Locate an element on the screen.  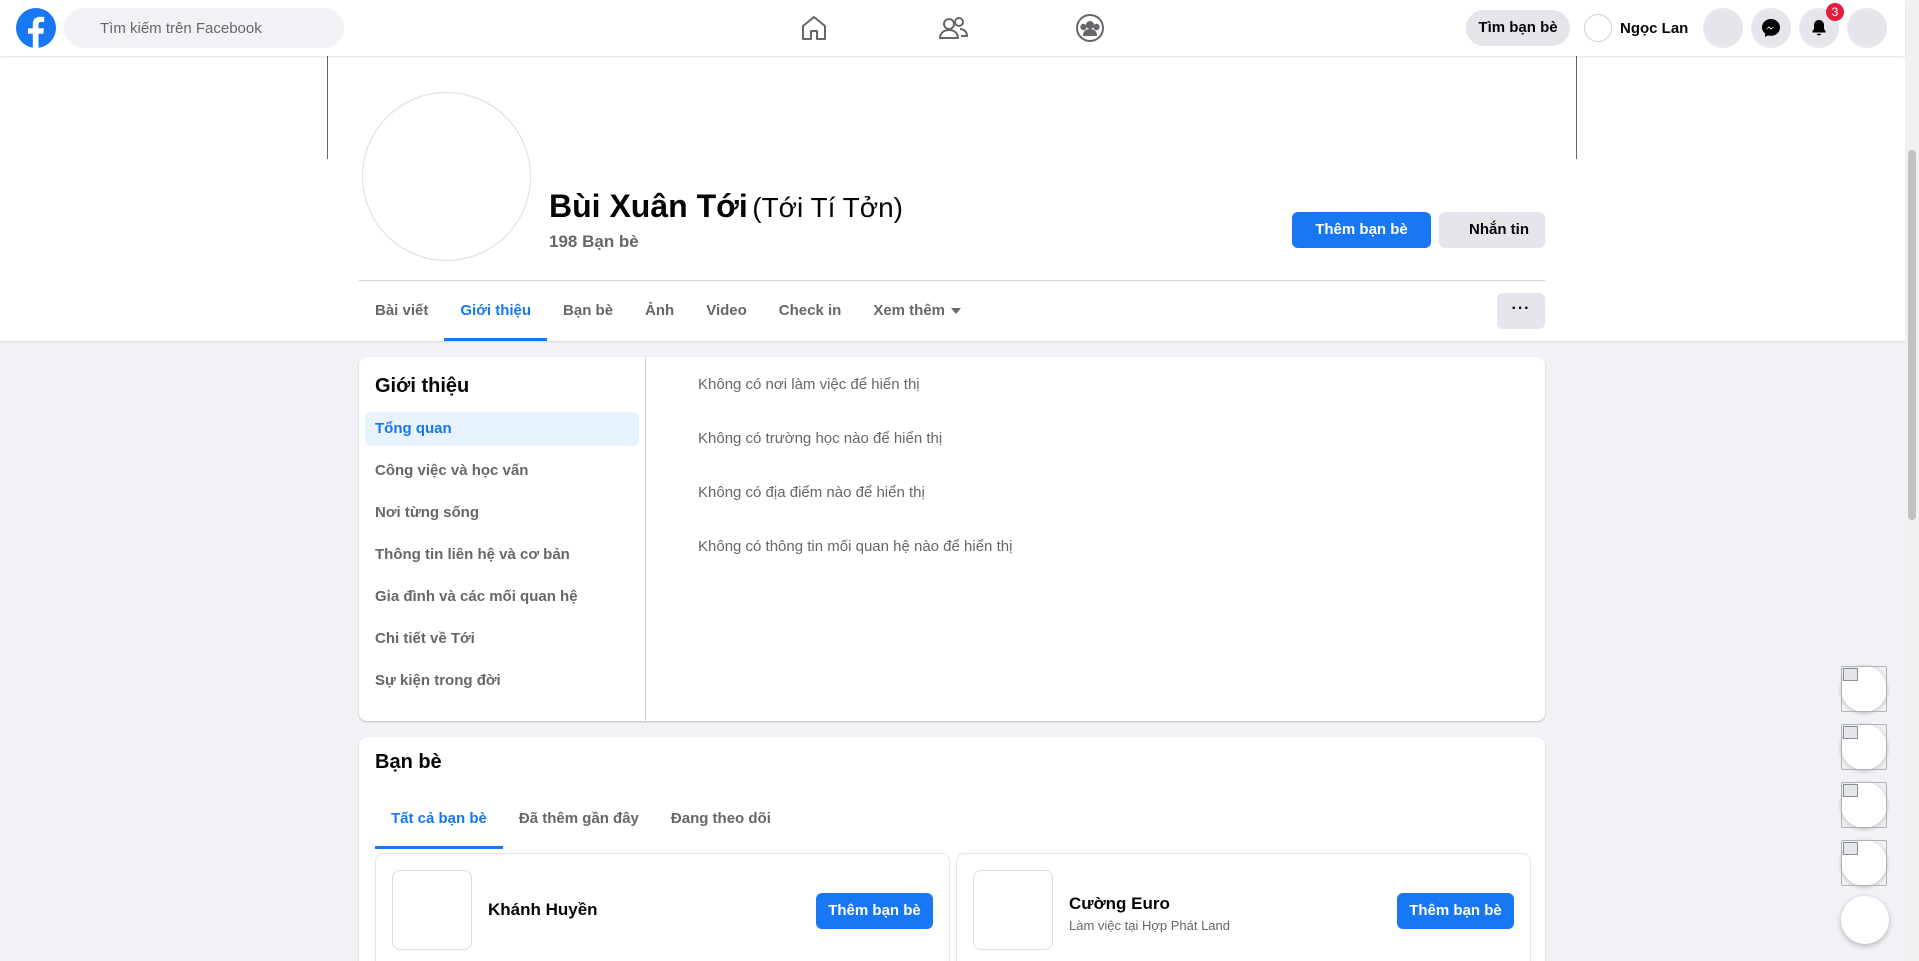
groups-icon is located at coordinates (1090, 28).